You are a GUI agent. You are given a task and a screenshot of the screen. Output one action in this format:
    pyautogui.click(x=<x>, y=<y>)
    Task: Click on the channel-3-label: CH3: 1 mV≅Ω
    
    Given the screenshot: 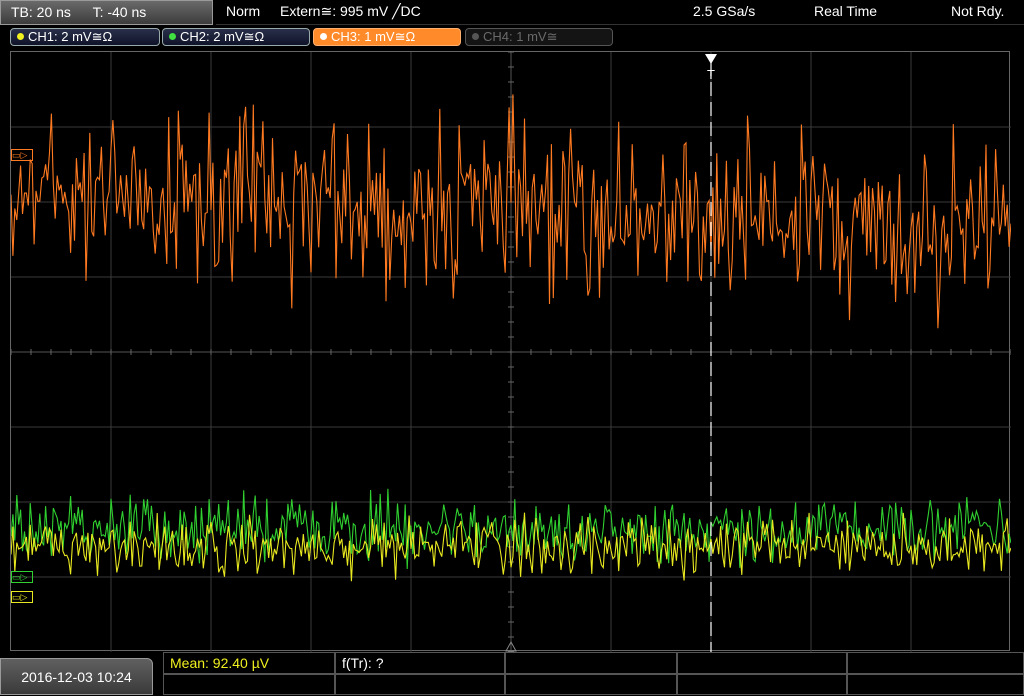 What is the action you would take?
    pyautogui.click(x=373, y=36)
    